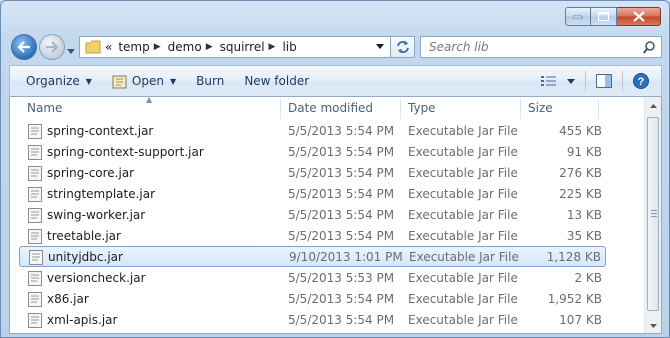 The width and height of the screenshot is (670, 338). Describe the element at coordinates (649, 47) in the screenshot. I see `search-icon` at that location.